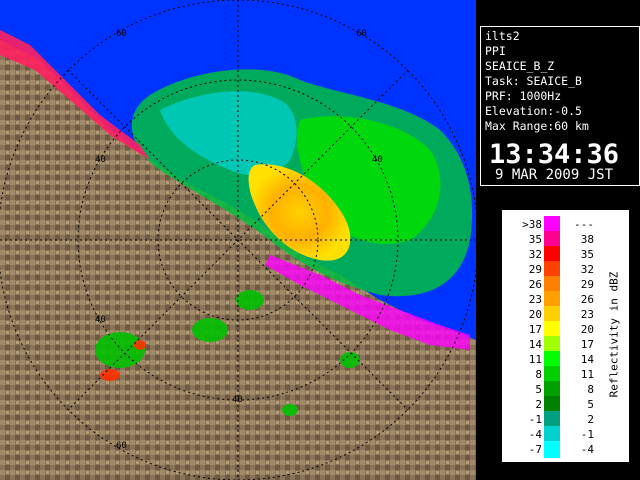 The image size is (640, 480). What do you see at coordinates (495, 51) in the screenshot?
I see `scan-mode: PPI` at bounding box center [495, 51].